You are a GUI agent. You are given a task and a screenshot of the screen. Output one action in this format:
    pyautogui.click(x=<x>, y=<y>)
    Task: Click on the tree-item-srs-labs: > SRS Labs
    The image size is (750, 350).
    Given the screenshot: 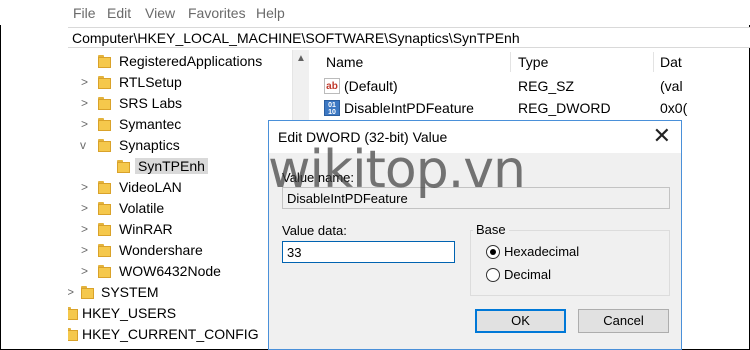 What is the action you would take?
    pyautogui.click(x=180, y=104)
    